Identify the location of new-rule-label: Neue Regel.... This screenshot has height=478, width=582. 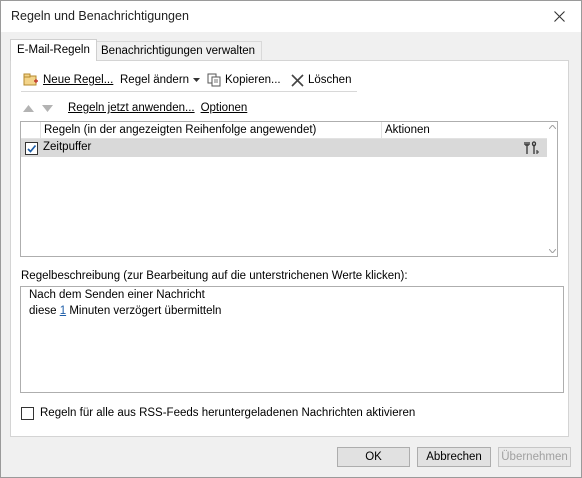
(78, 80).